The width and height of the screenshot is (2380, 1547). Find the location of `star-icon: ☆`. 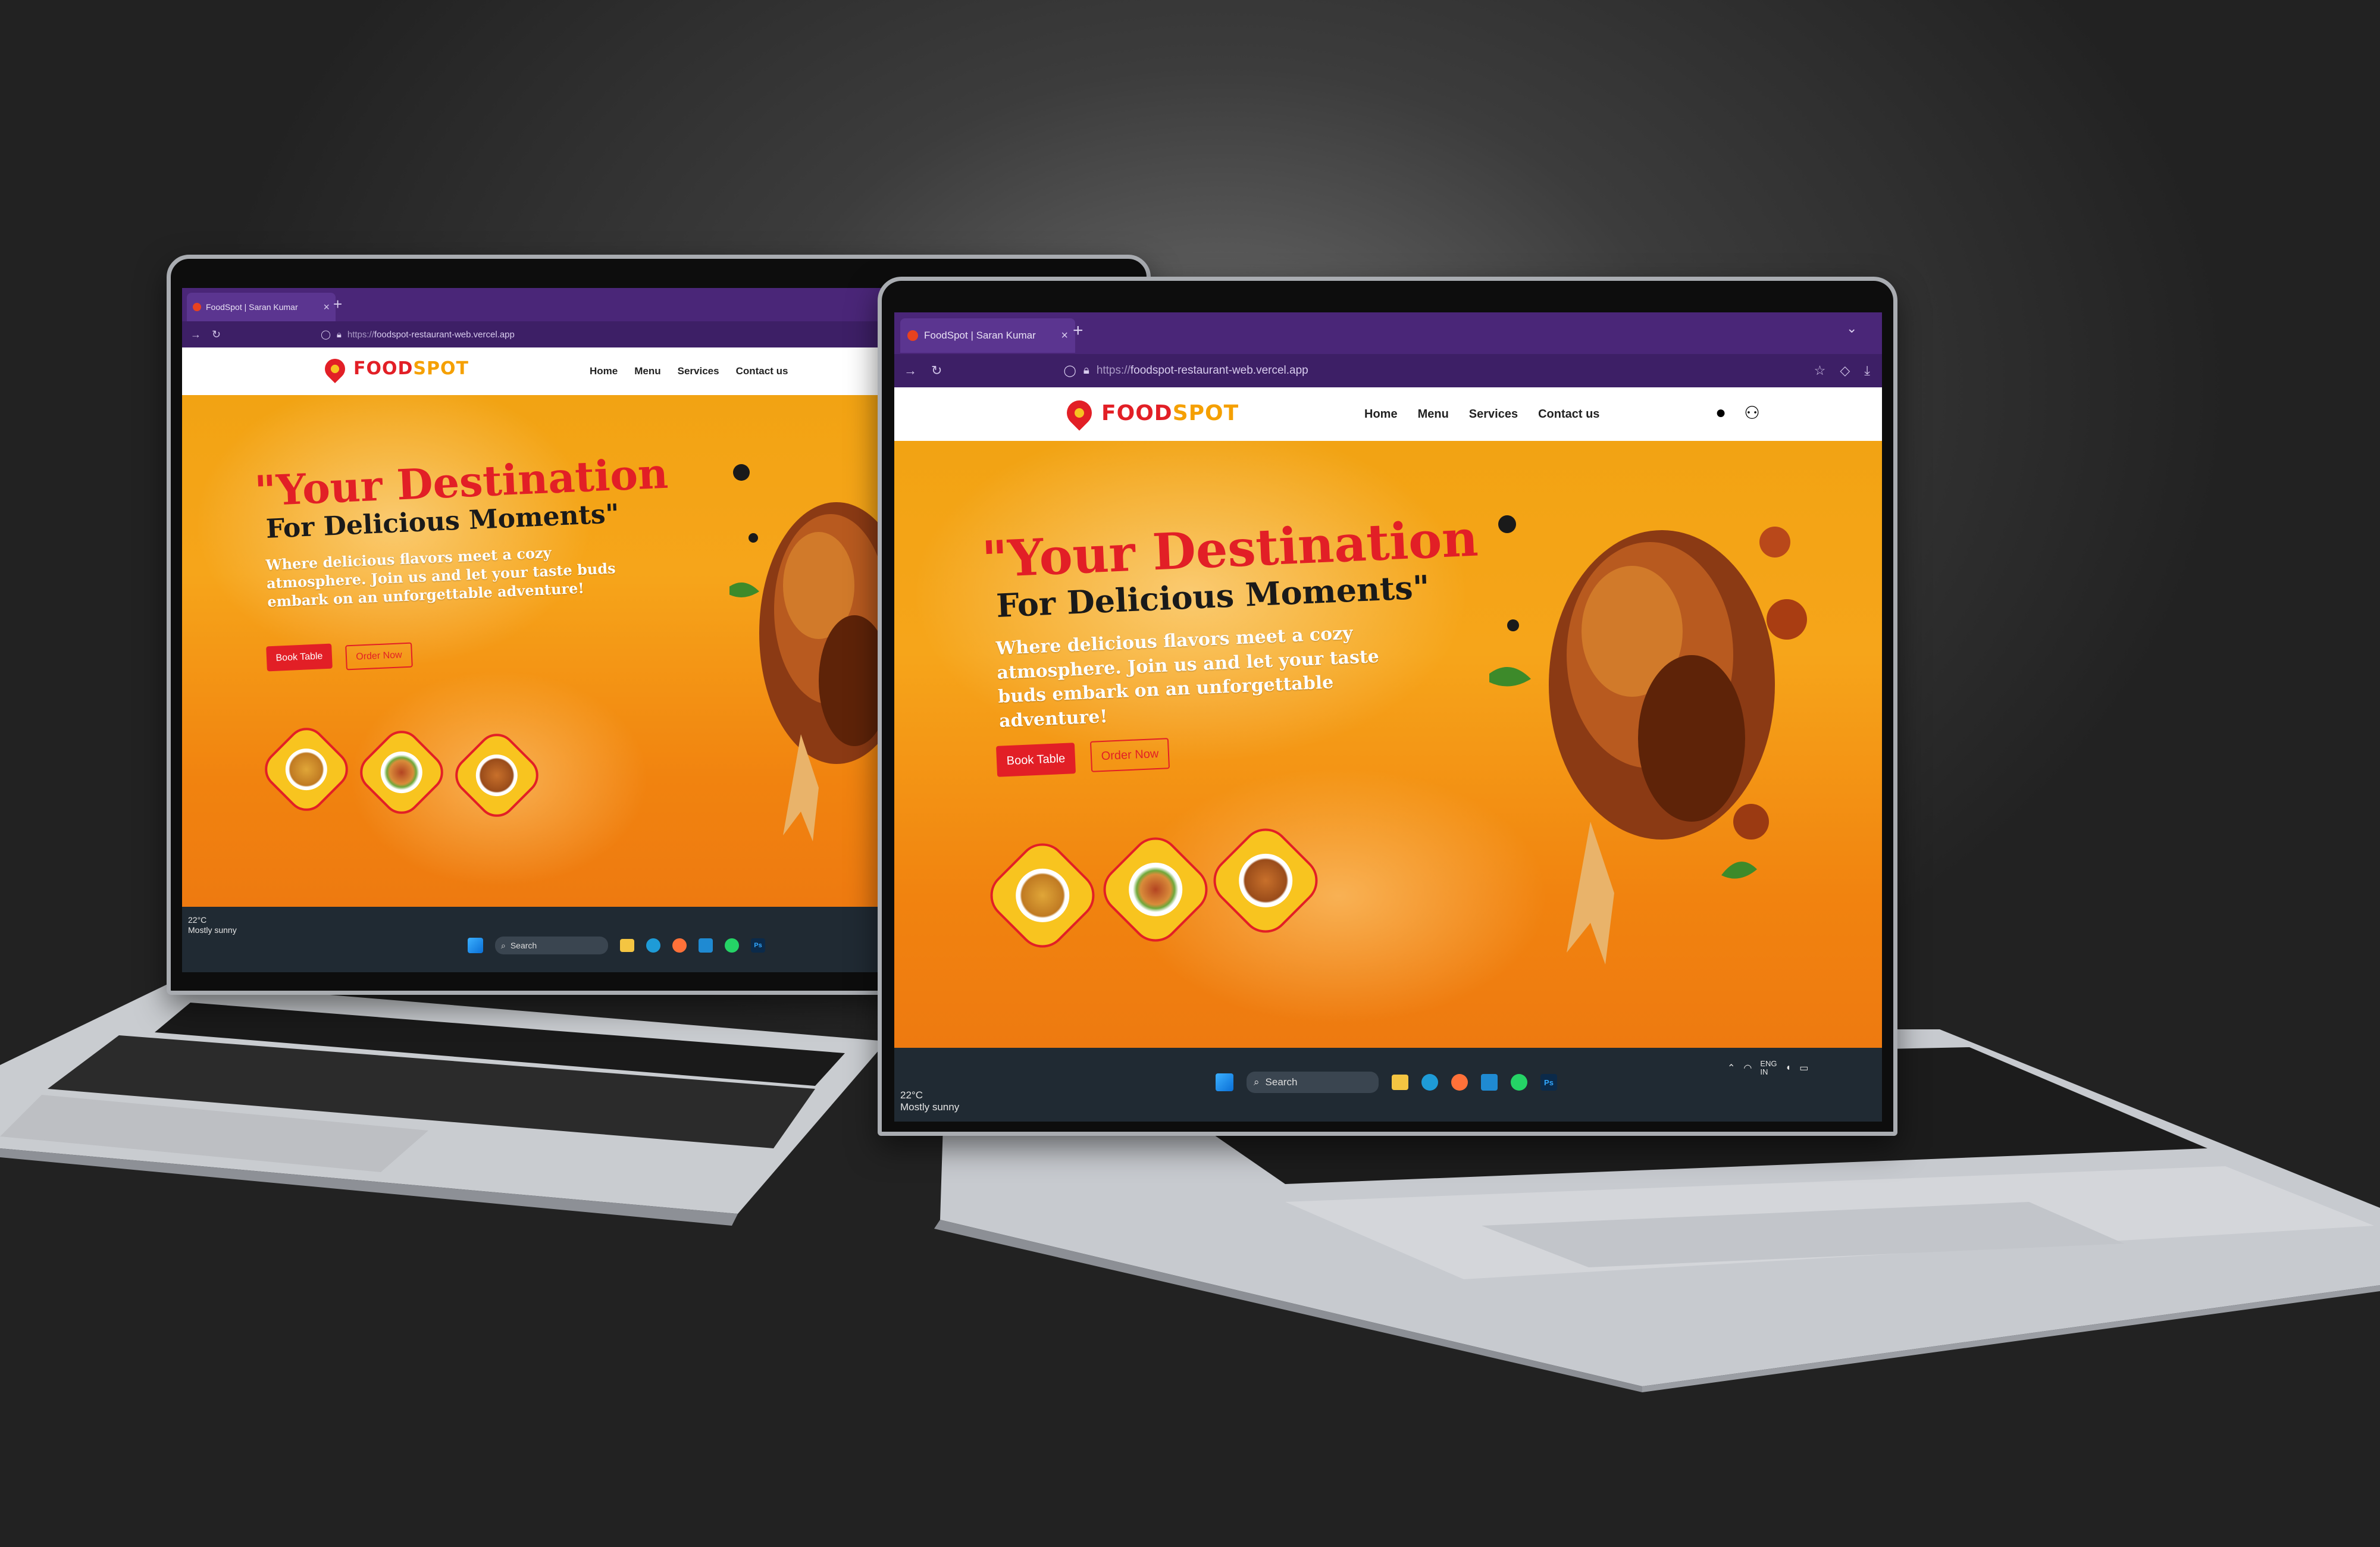

star-icon: ☆ is located at coordinates (1820, 370).